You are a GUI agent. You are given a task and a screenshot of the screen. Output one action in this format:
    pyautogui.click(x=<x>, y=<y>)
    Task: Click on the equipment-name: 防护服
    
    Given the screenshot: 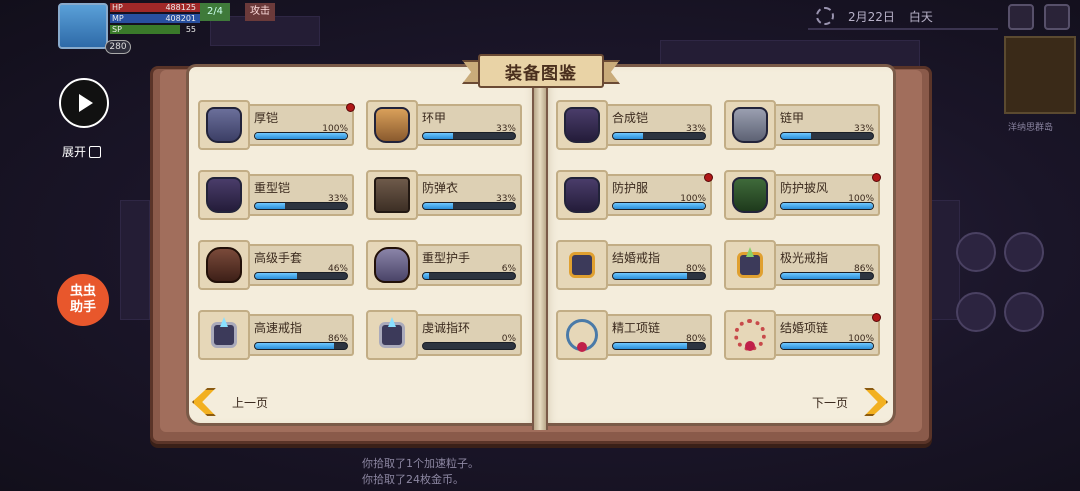 What is the action you would take?
    pyautogui.click(x=630, y=188)
    